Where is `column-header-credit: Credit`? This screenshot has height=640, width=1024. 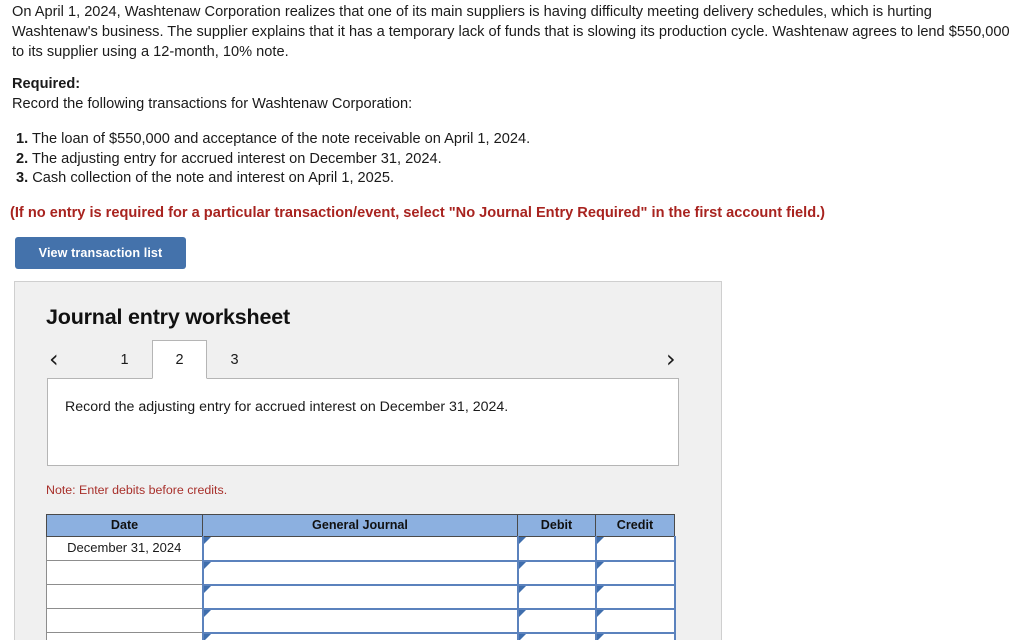 column-header-credit: Credit is located at coordinates (635, 525).